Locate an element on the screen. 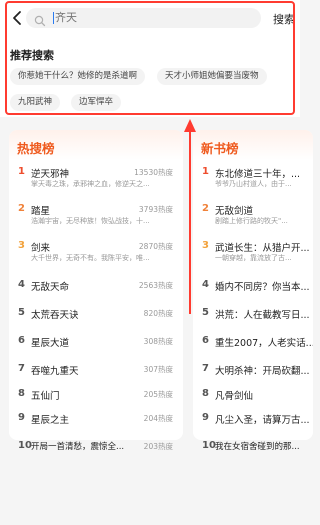 The width and height of the screenshot is (320, 525). heat-value: 2563热度 is located at coordinates (155, 285).